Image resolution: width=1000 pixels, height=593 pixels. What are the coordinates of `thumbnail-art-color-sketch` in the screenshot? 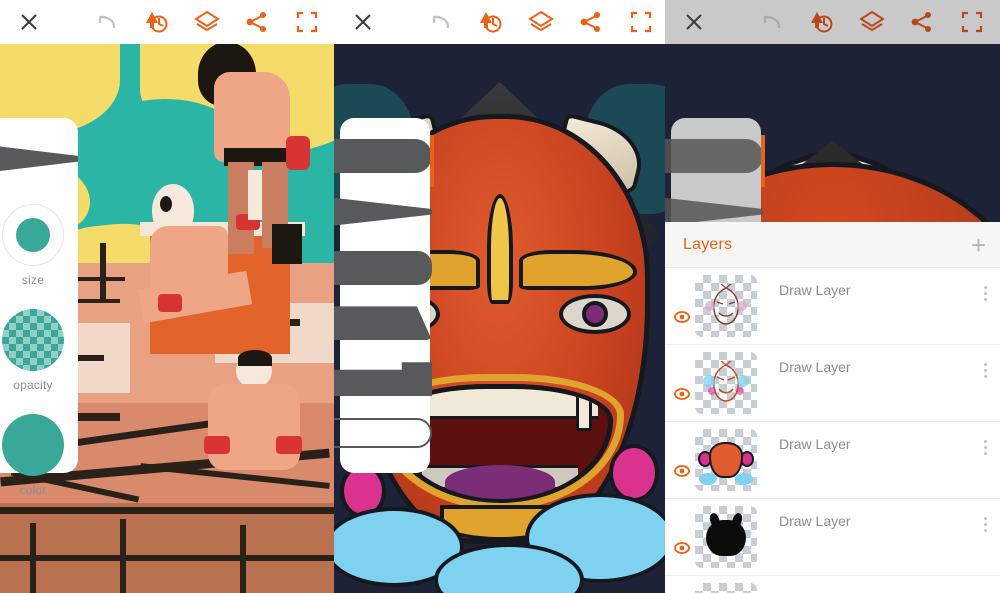 It's located at (726, 383).